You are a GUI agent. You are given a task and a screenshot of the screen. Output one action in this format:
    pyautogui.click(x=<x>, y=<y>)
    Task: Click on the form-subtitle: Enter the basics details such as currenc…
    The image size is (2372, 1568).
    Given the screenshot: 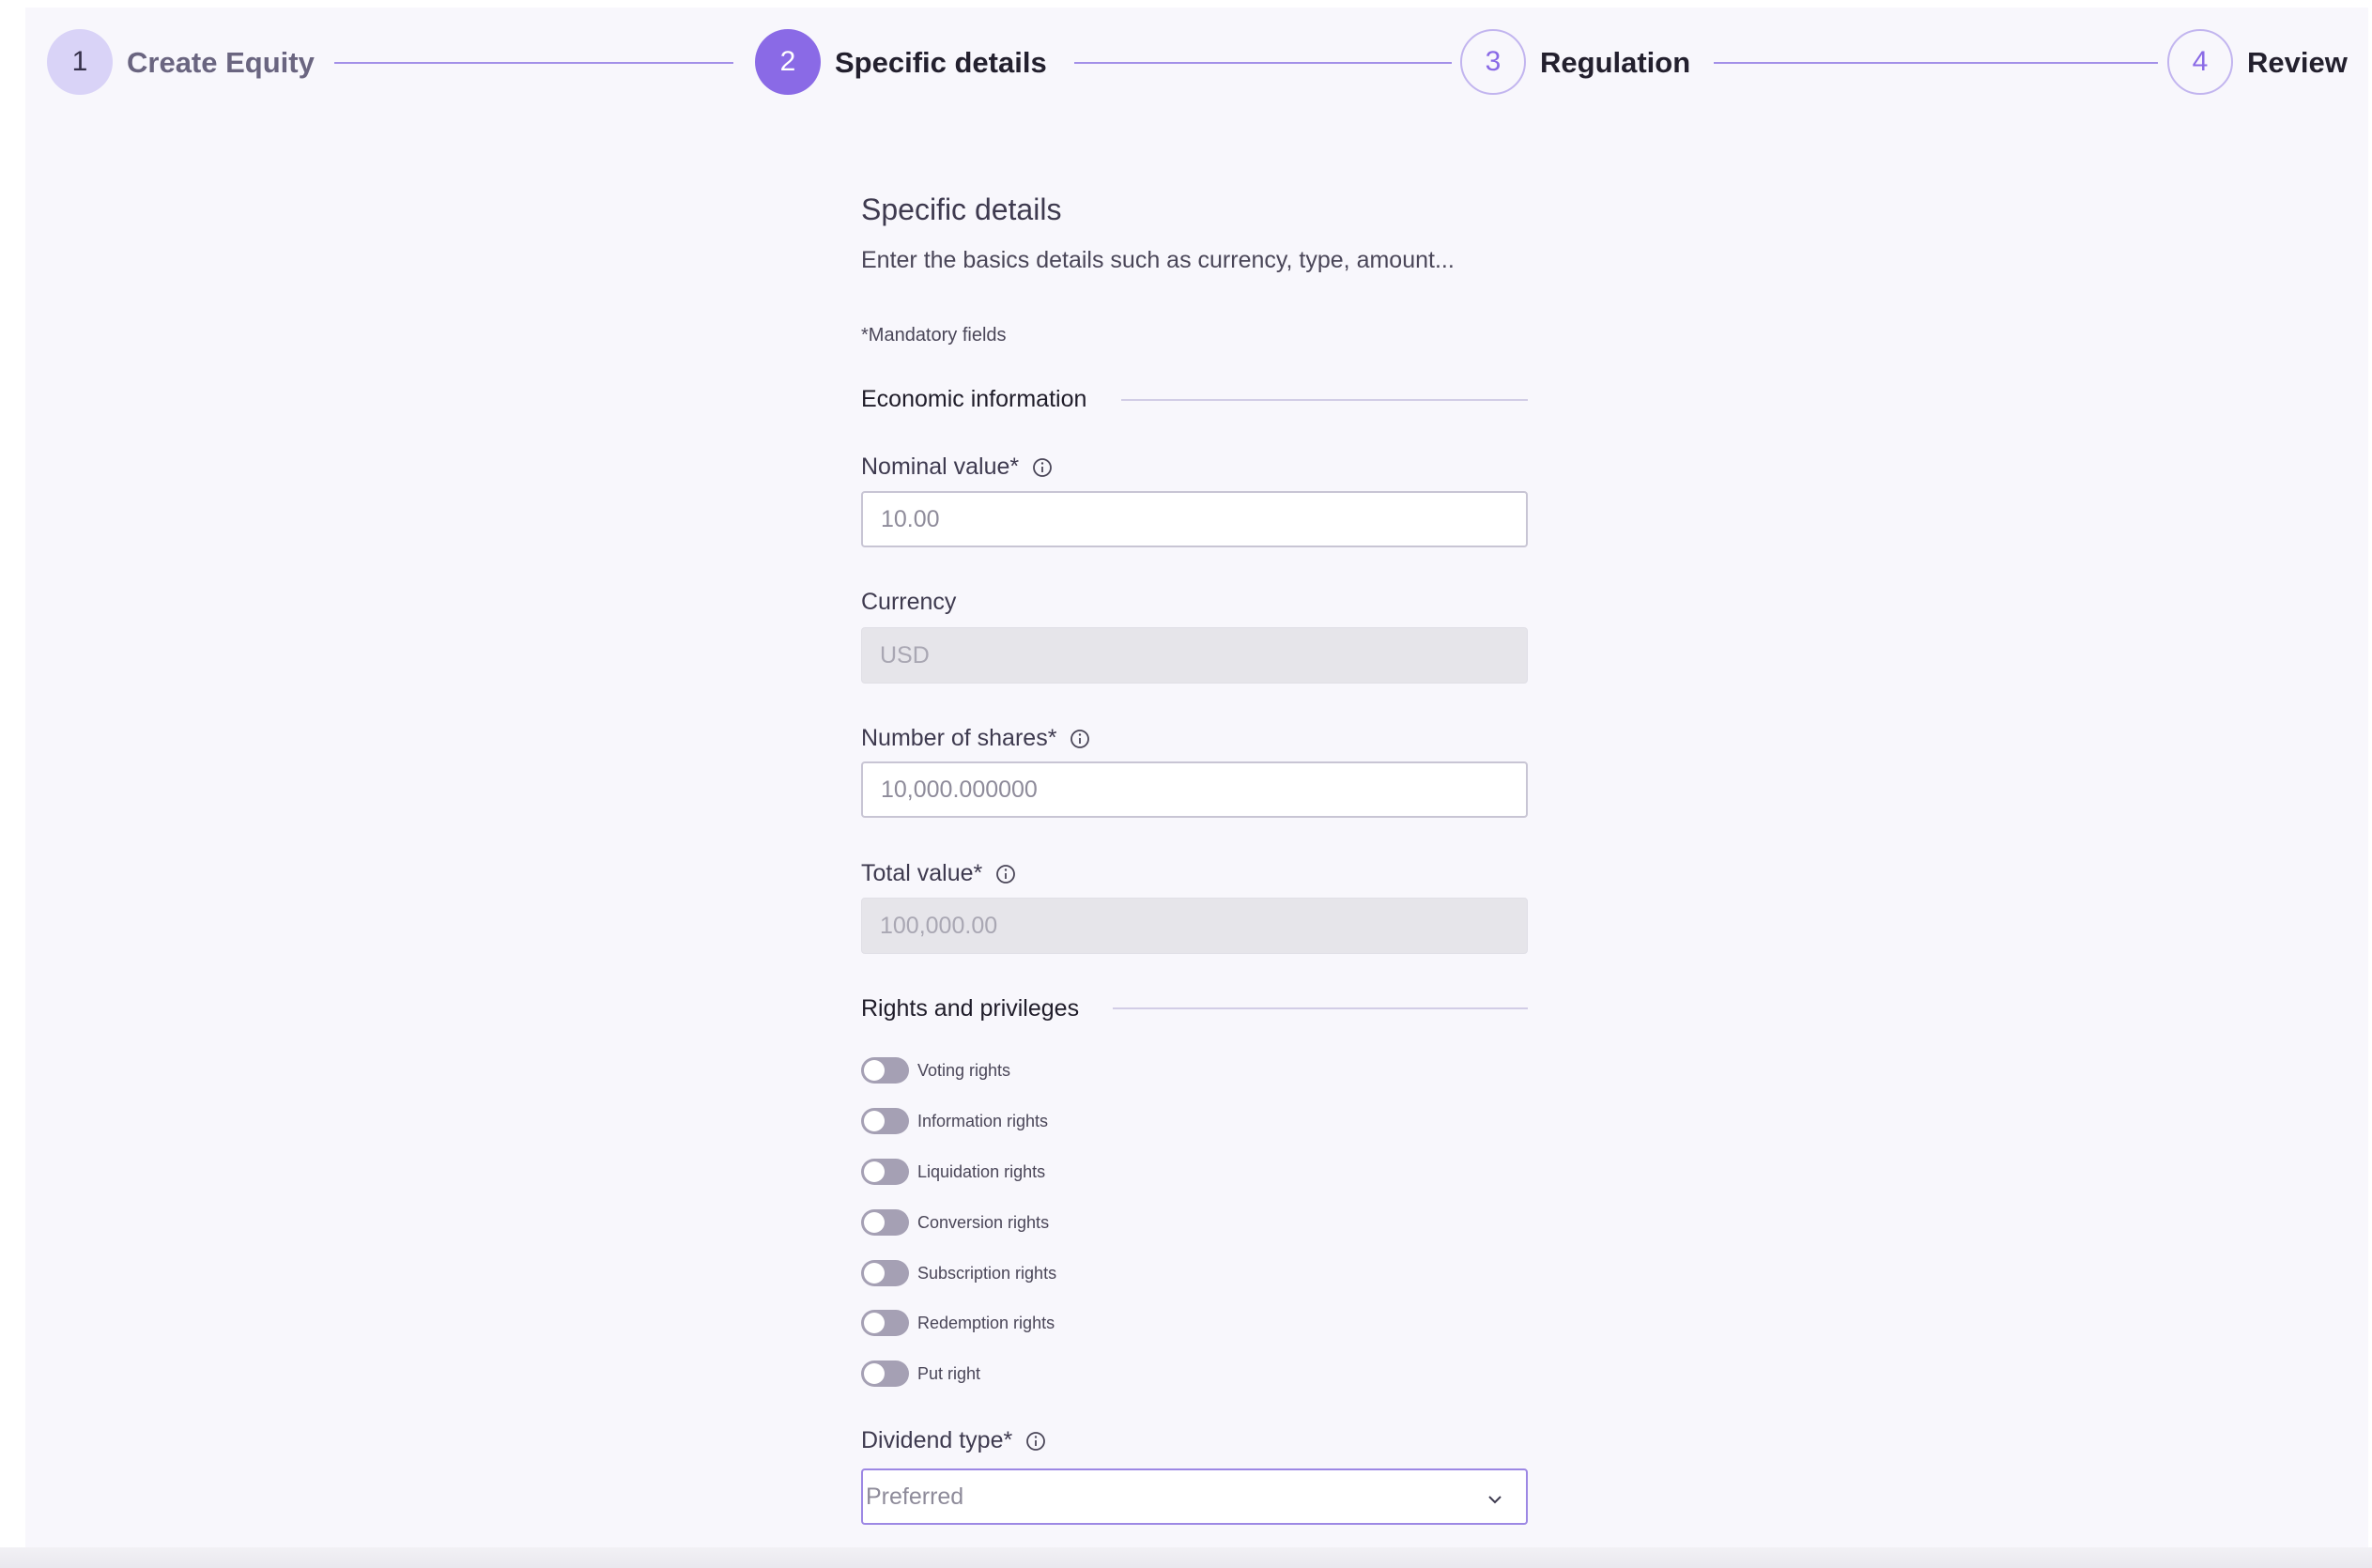 What is the action you would take?
    pyautogui.click(x=1158, y=260)
    